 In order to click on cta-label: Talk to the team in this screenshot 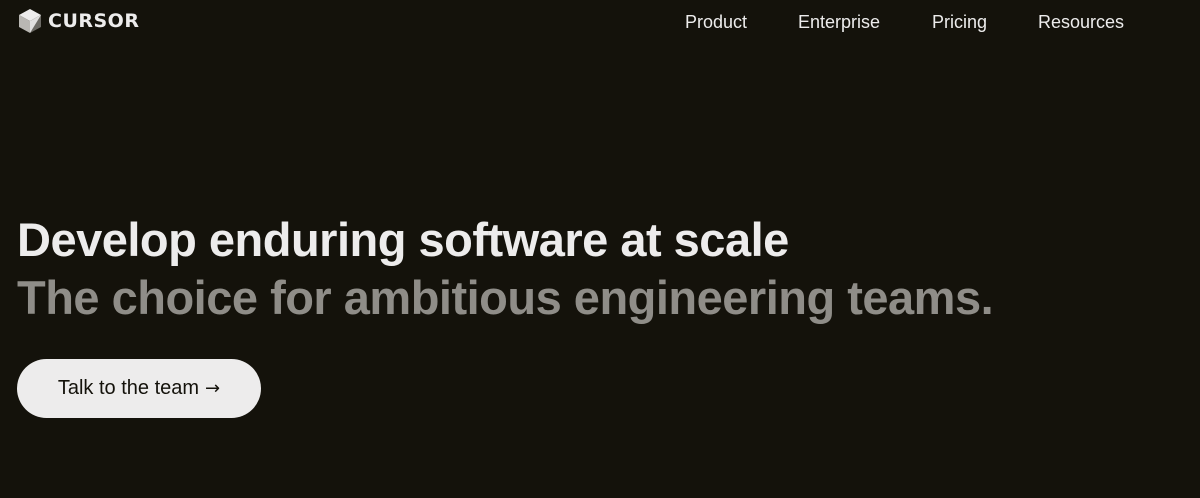, I will do `click(128, 388)`.